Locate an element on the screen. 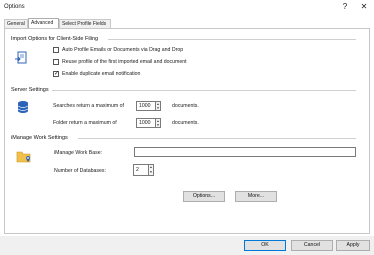 The image size is (374, 255). imanage-base-label: iManage Work Base: is located at coordinates (78, 153).